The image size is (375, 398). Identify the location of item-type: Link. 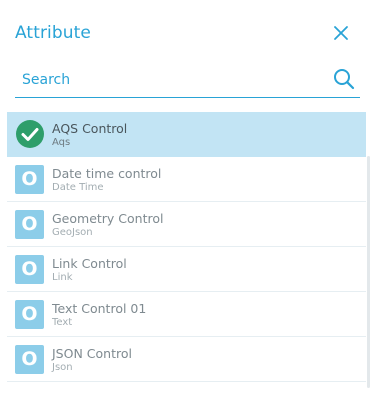
(62, 277).